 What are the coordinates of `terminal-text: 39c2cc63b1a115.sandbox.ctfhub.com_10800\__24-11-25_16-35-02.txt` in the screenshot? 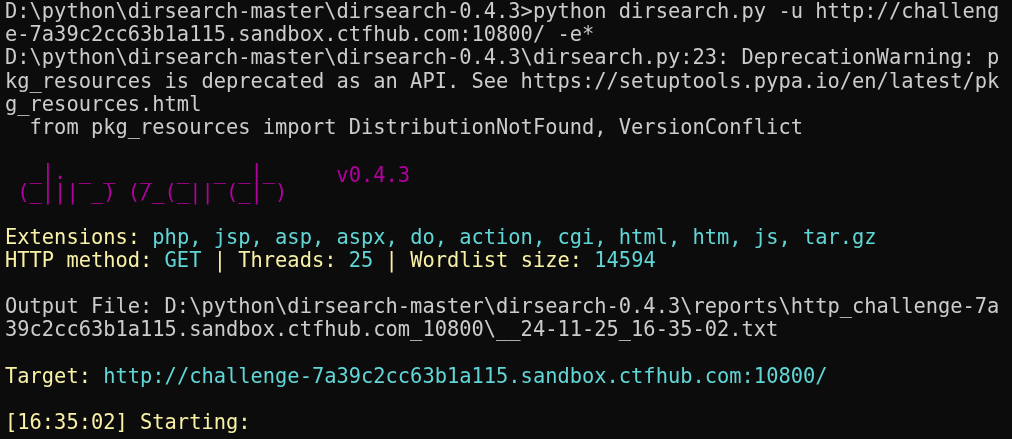 It's located at (392, 329).